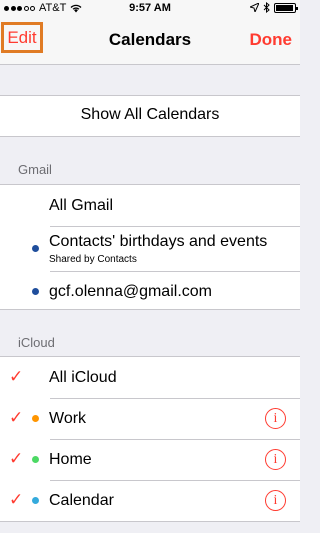 Image resolution: width=320 pixels, height=533 pixels. I want to click on calendar-row-home: ✓ Home i, so click(150, 459).